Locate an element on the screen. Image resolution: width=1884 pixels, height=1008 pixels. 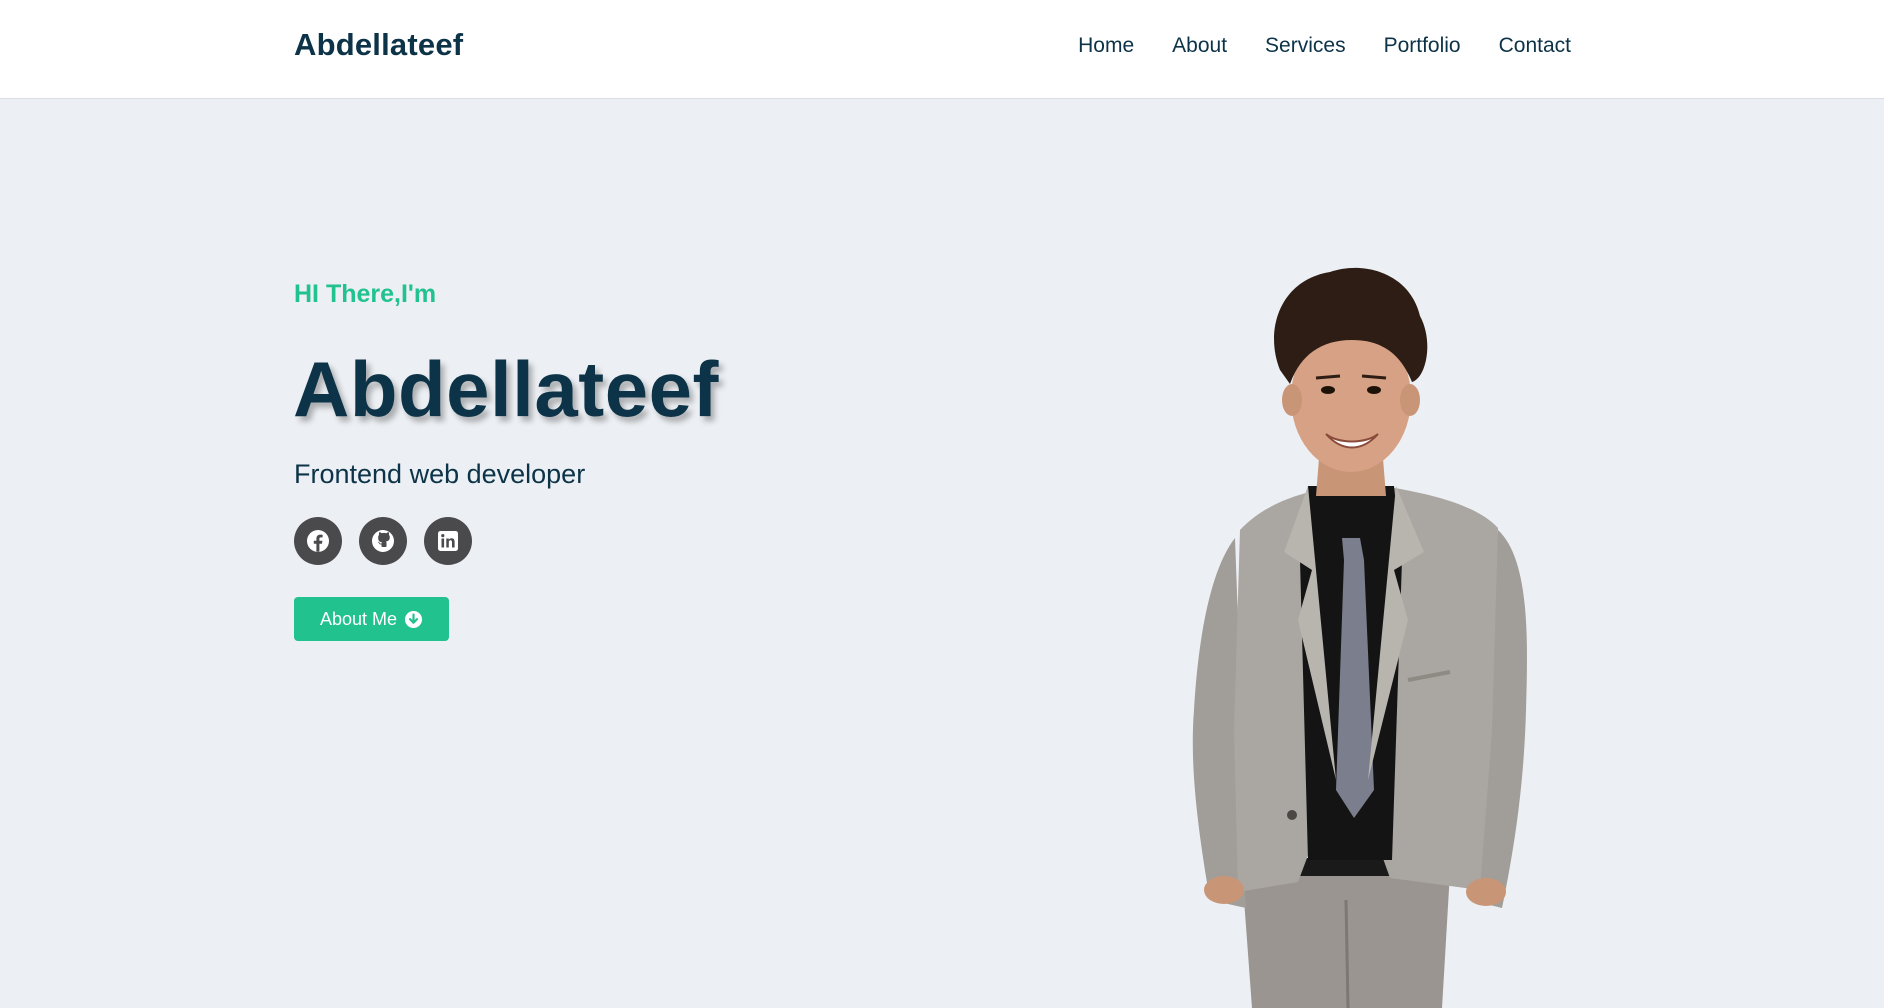
facebook-link is located at coordinates (318, 541).